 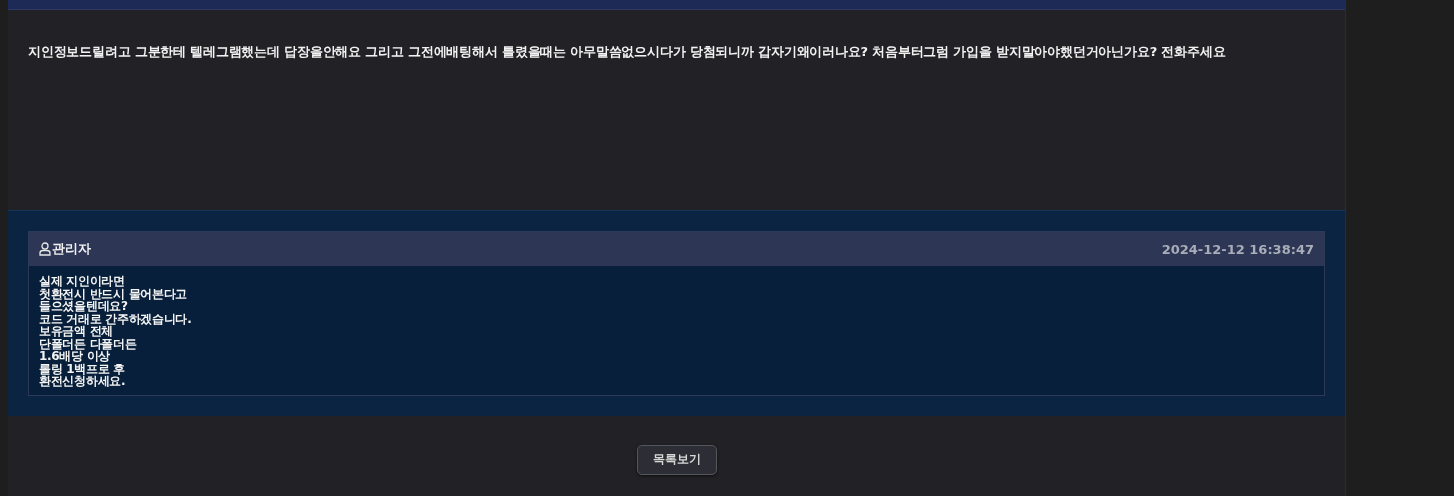 I want to click on comment-date: 2024-12-12 16:38:47, so click(x=1237, y=249).